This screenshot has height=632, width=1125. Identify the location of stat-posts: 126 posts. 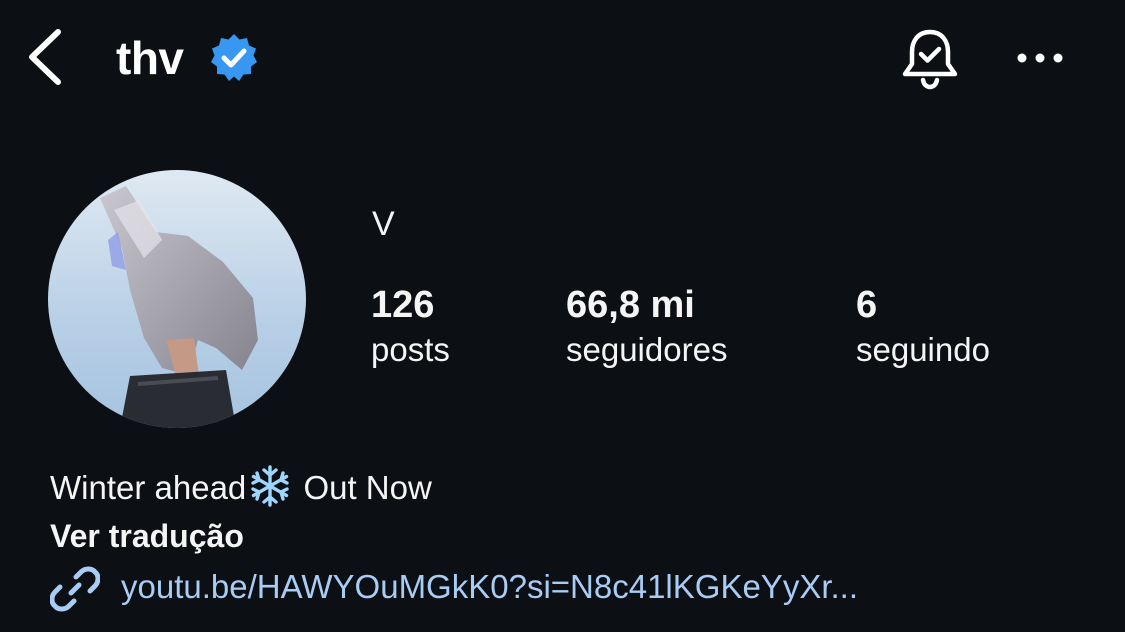
(410, 327).